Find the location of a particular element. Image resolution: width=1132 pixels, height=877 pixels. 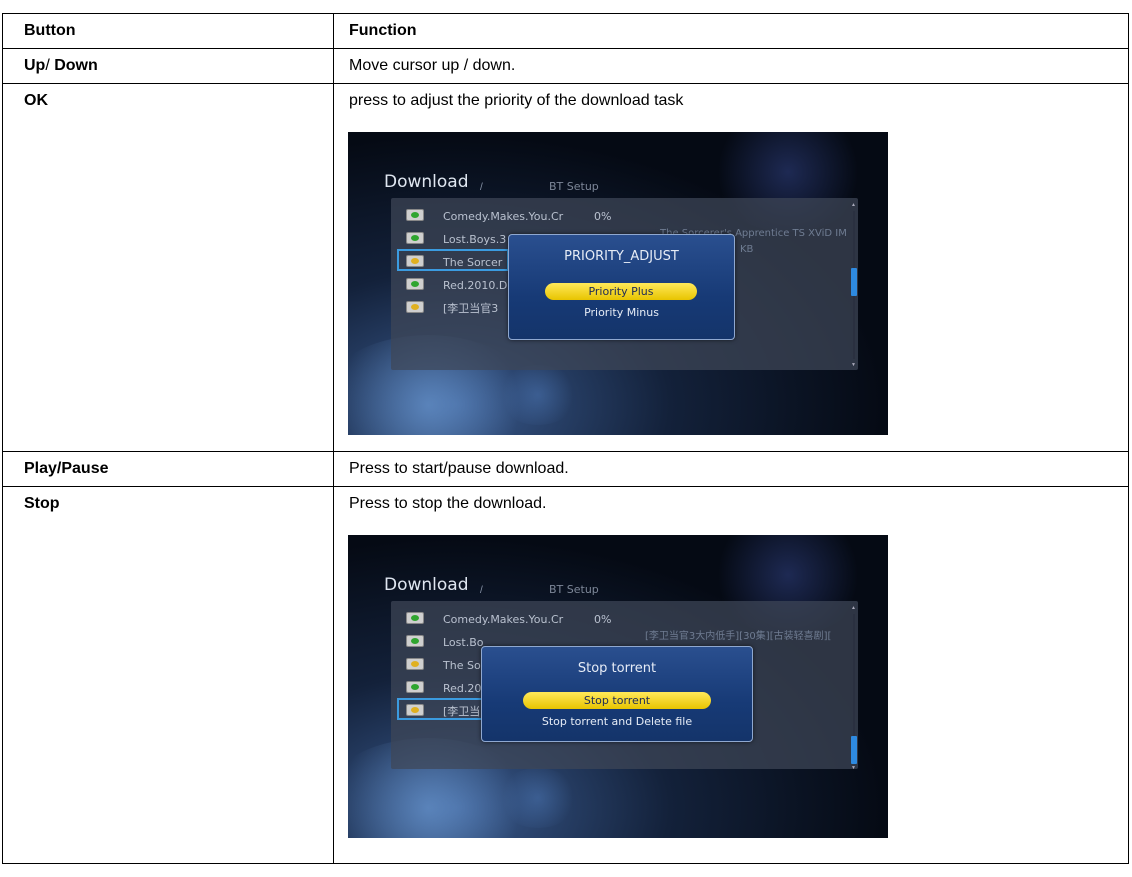

header-function: Function is located at coordinates (383, 30).